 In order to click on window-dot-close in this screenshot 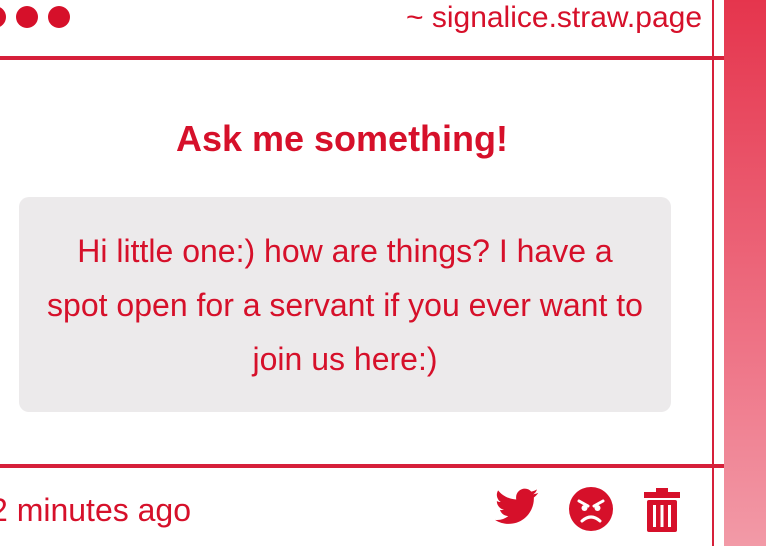, I will do `click(3, 17)`.